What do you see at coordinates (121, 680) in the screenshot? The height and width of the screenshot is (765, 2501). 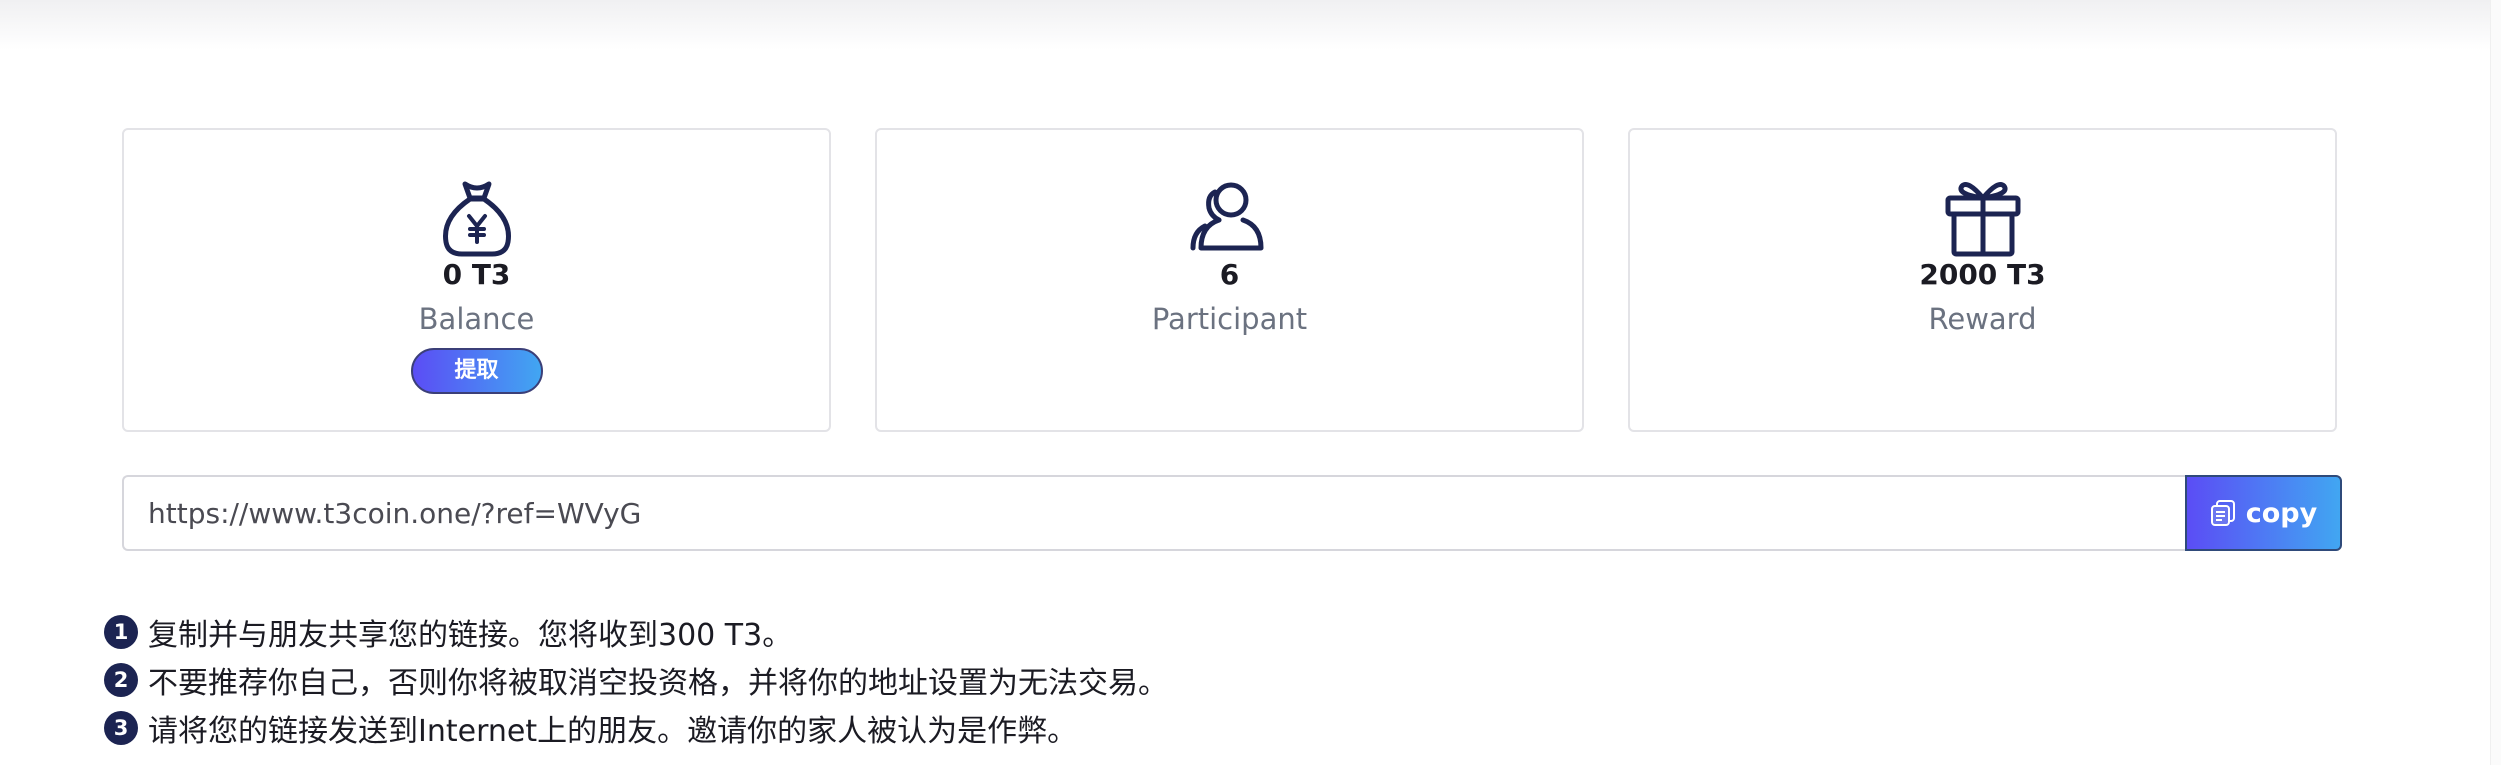 I see `rule-number-badge: 2` at bounding box center [121, 680].